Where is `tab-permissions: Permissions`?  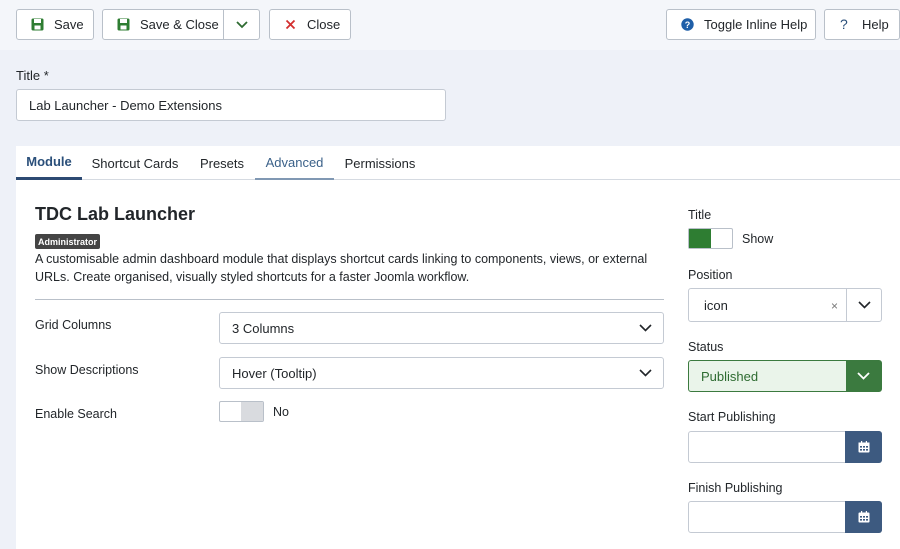
tab-permissions: Permissions is located at coordinates (380, 163).